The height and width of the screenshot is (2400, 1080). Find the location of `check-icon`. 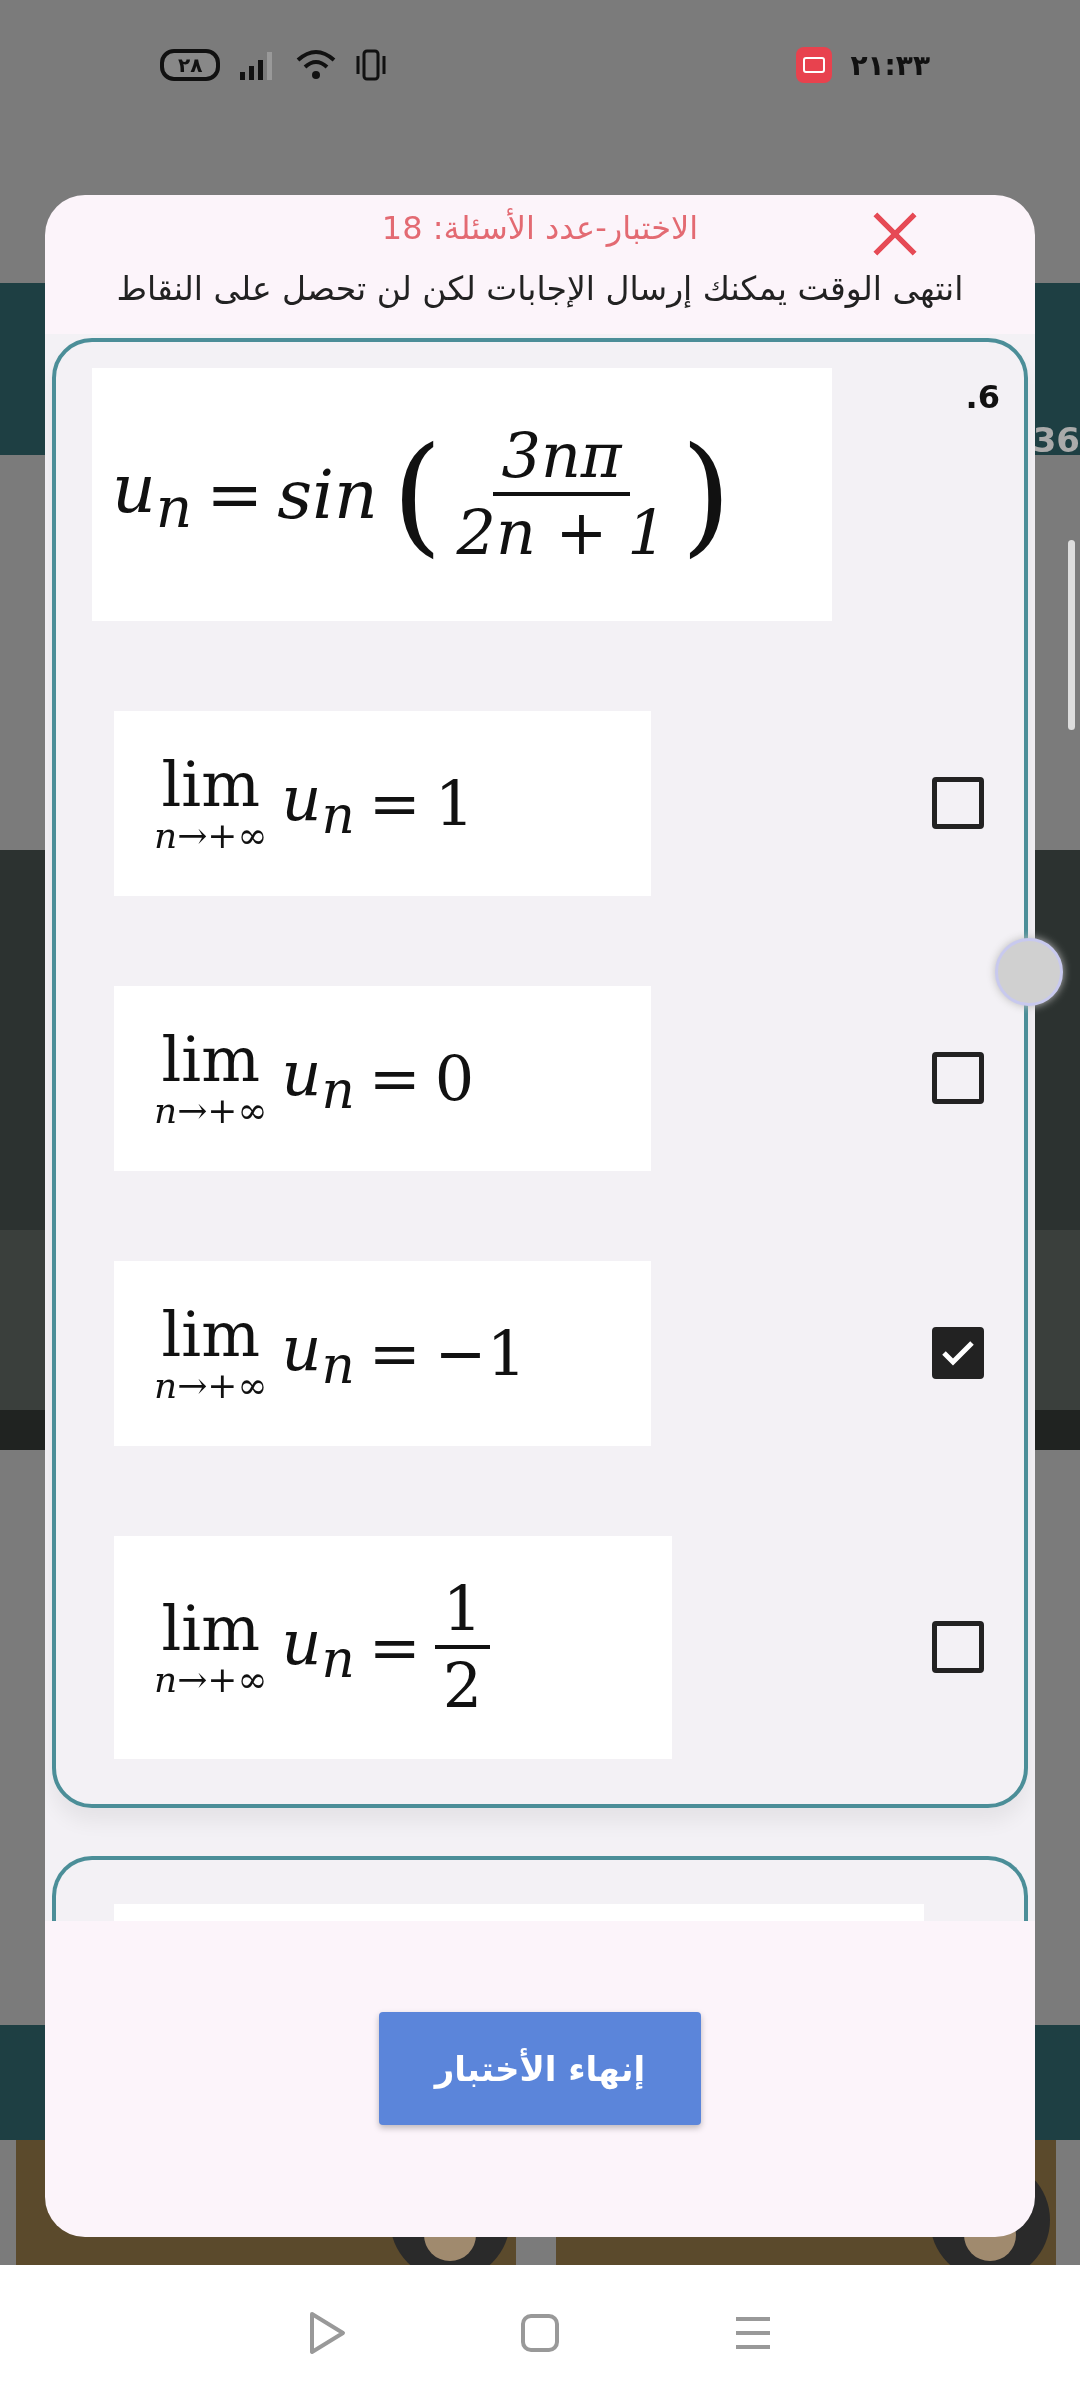

check-icon is located at coordinates (958, 1353).